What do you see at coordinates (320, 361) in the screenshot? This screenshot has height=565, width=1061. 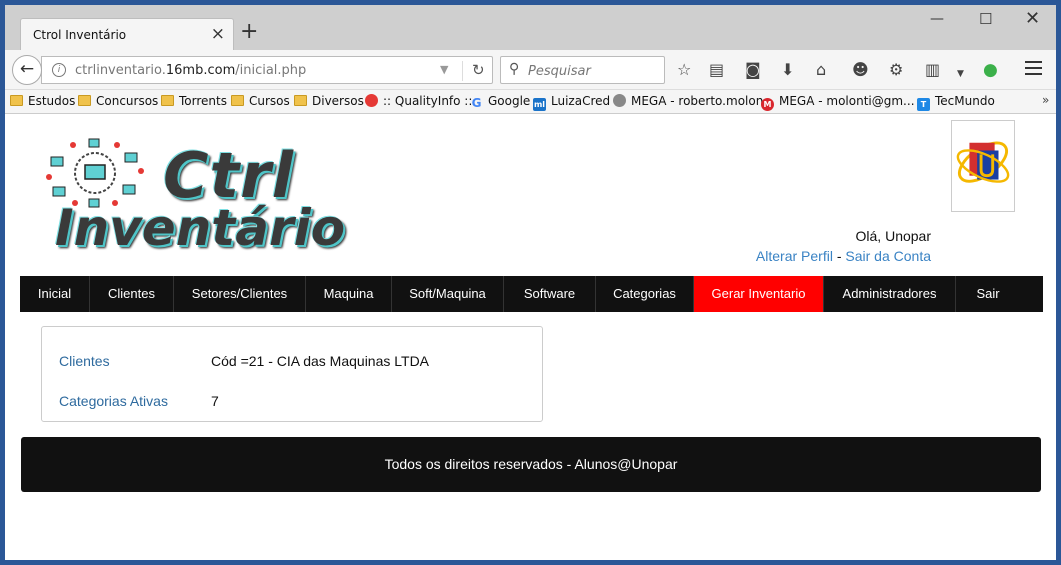 I see `clients-value: Cód =21 - CIA das Maquinas LTDA` at bounding box center [320, 361].